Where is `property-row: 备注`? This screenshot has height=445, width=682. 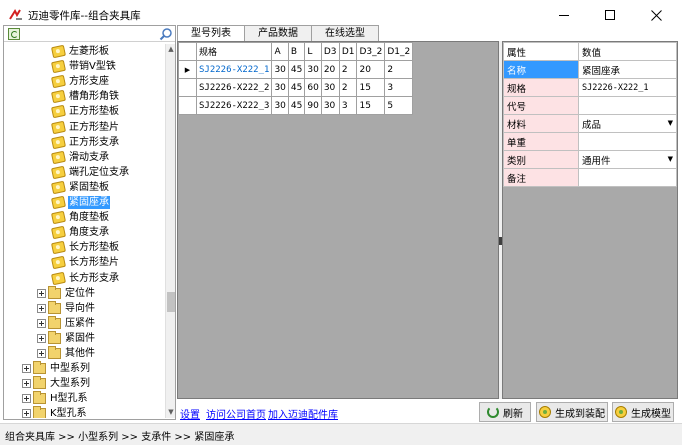
property-row: 备注 is located at coordinates (590, 177).